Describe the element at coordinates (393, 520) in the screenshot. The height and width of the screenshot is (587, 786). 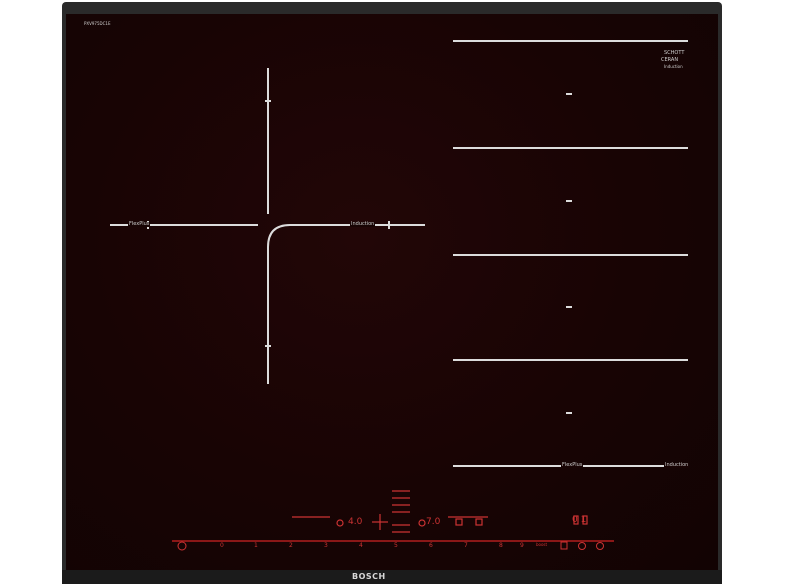
I see `control-panel-graphics` at that location.